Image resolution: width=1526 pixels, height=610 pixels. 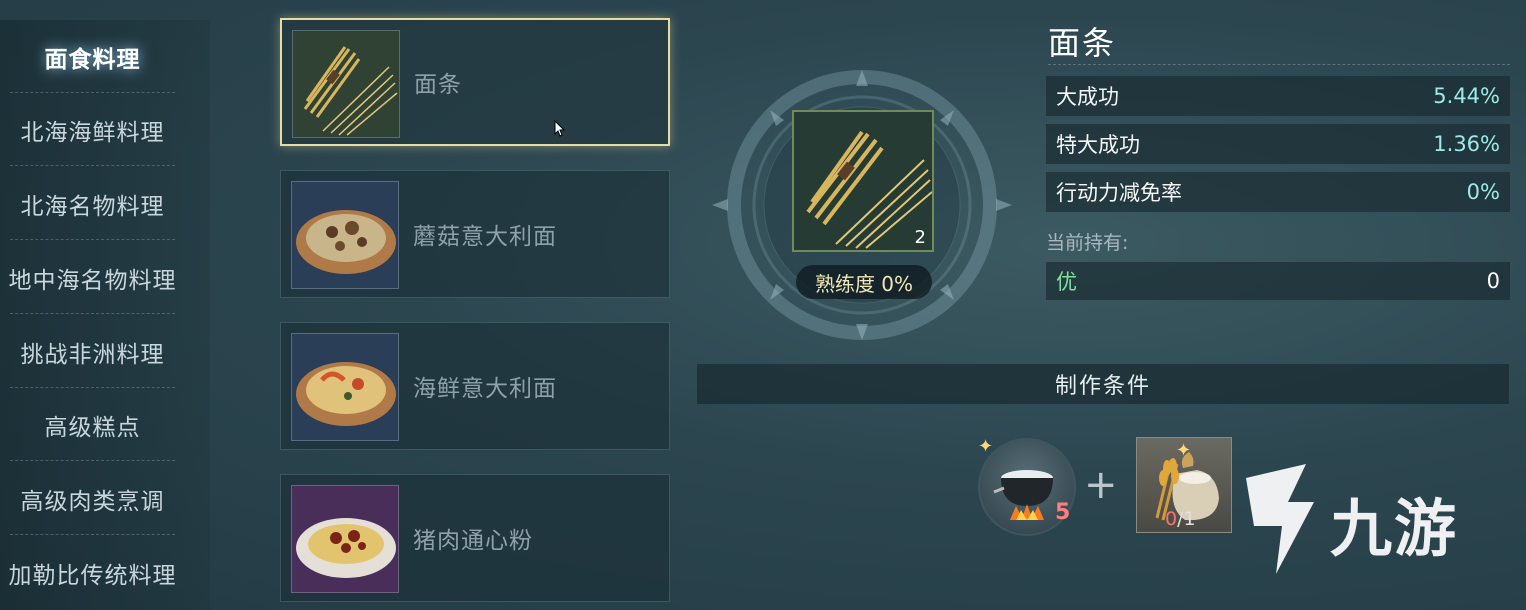 What do you see at coordinates (92, 498) in the screenshot?
I see `category-tab-meat: 高级肉类烹调` at bounding box center [92, 498].